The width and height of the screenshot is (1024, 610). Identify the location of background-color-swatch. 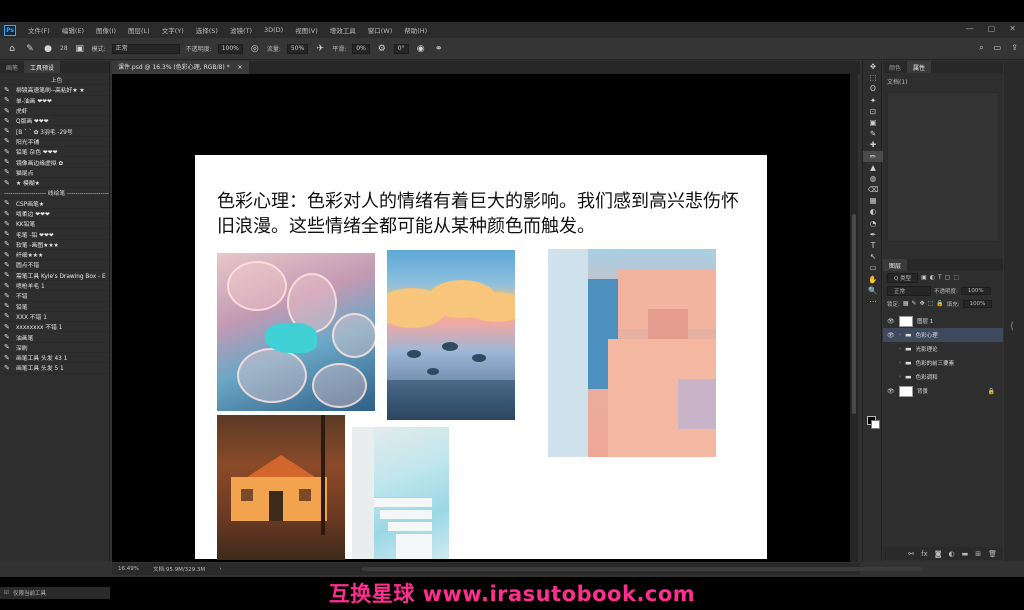
(875, 424).